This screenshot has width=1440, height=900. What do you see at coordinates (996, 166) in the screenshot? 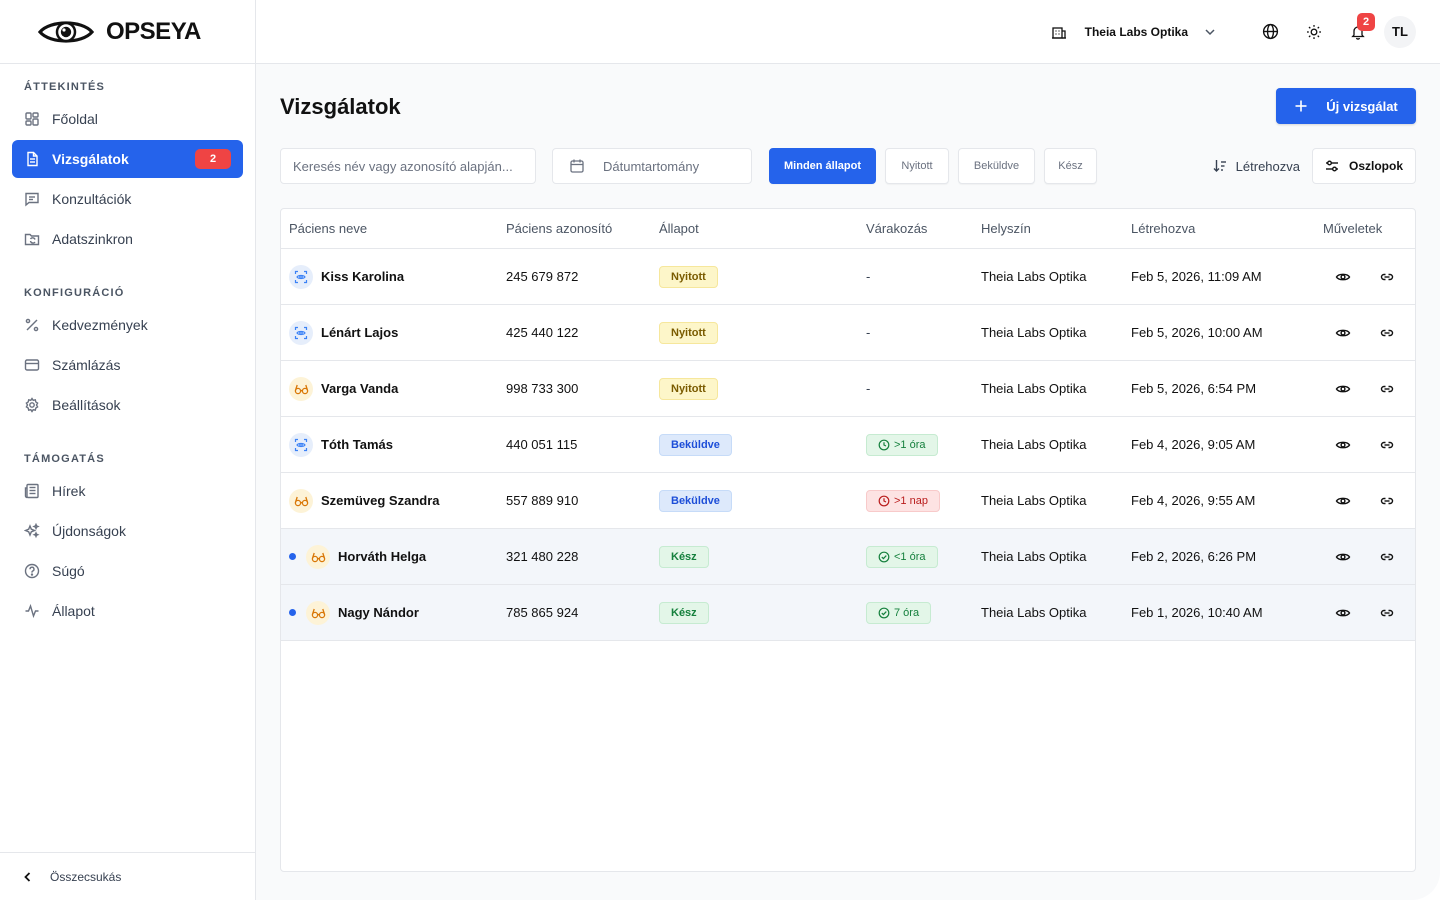
I see `filter-sent: Beküldve` at bounding box center [996, 166].